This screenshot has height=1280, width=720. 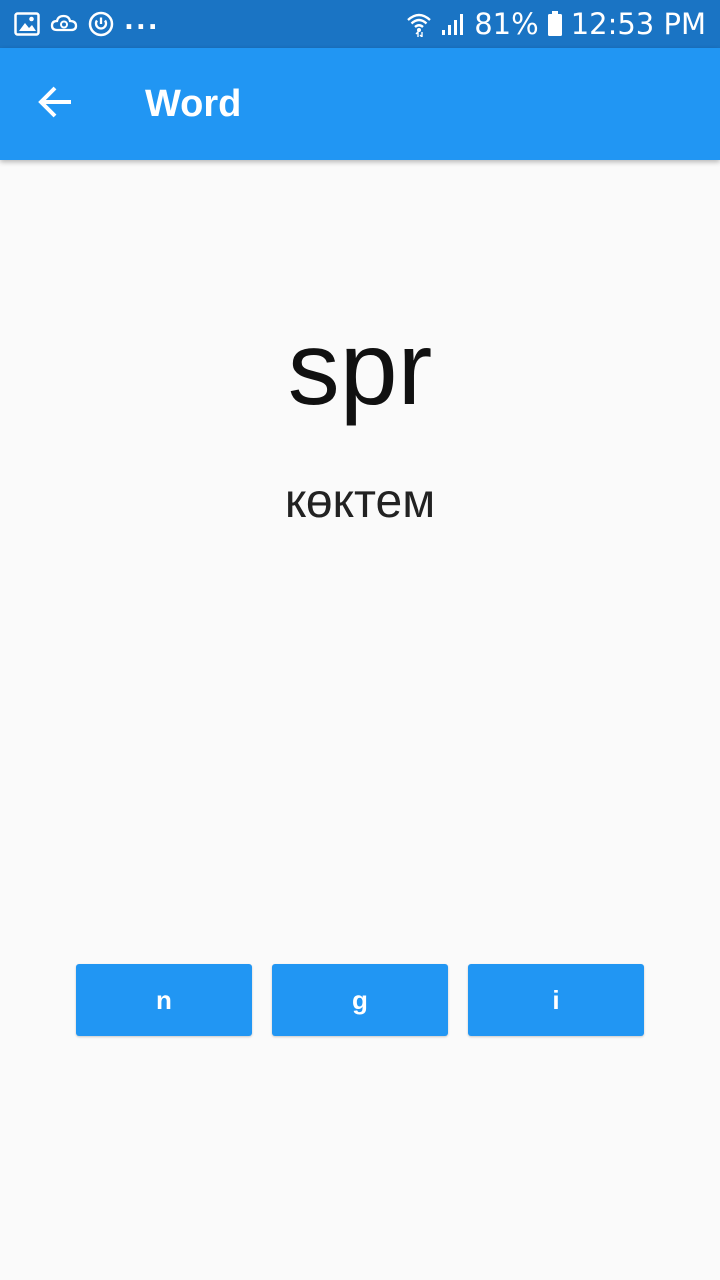 I want to click on back-button, so click(x=56, y=104).